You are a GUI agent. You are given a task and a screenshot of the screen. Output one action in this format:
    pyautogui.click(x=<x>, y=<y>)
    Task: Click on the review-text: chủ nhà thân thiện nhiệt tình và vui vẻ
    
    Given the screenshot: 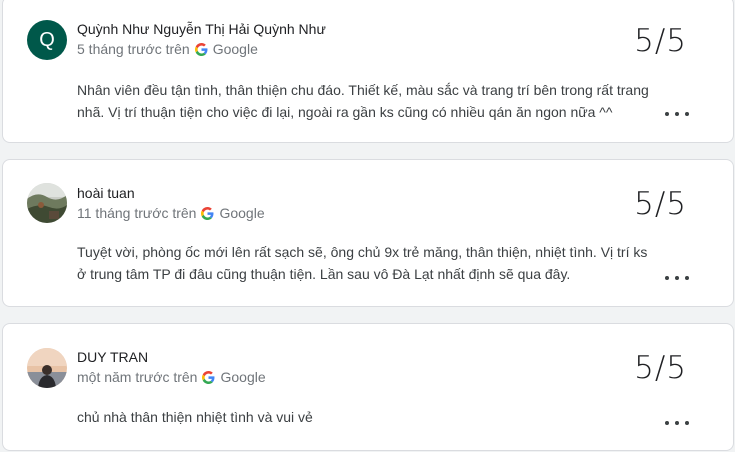 What is the action you would take?
    pyautogui.click(x=195, y=417)
    